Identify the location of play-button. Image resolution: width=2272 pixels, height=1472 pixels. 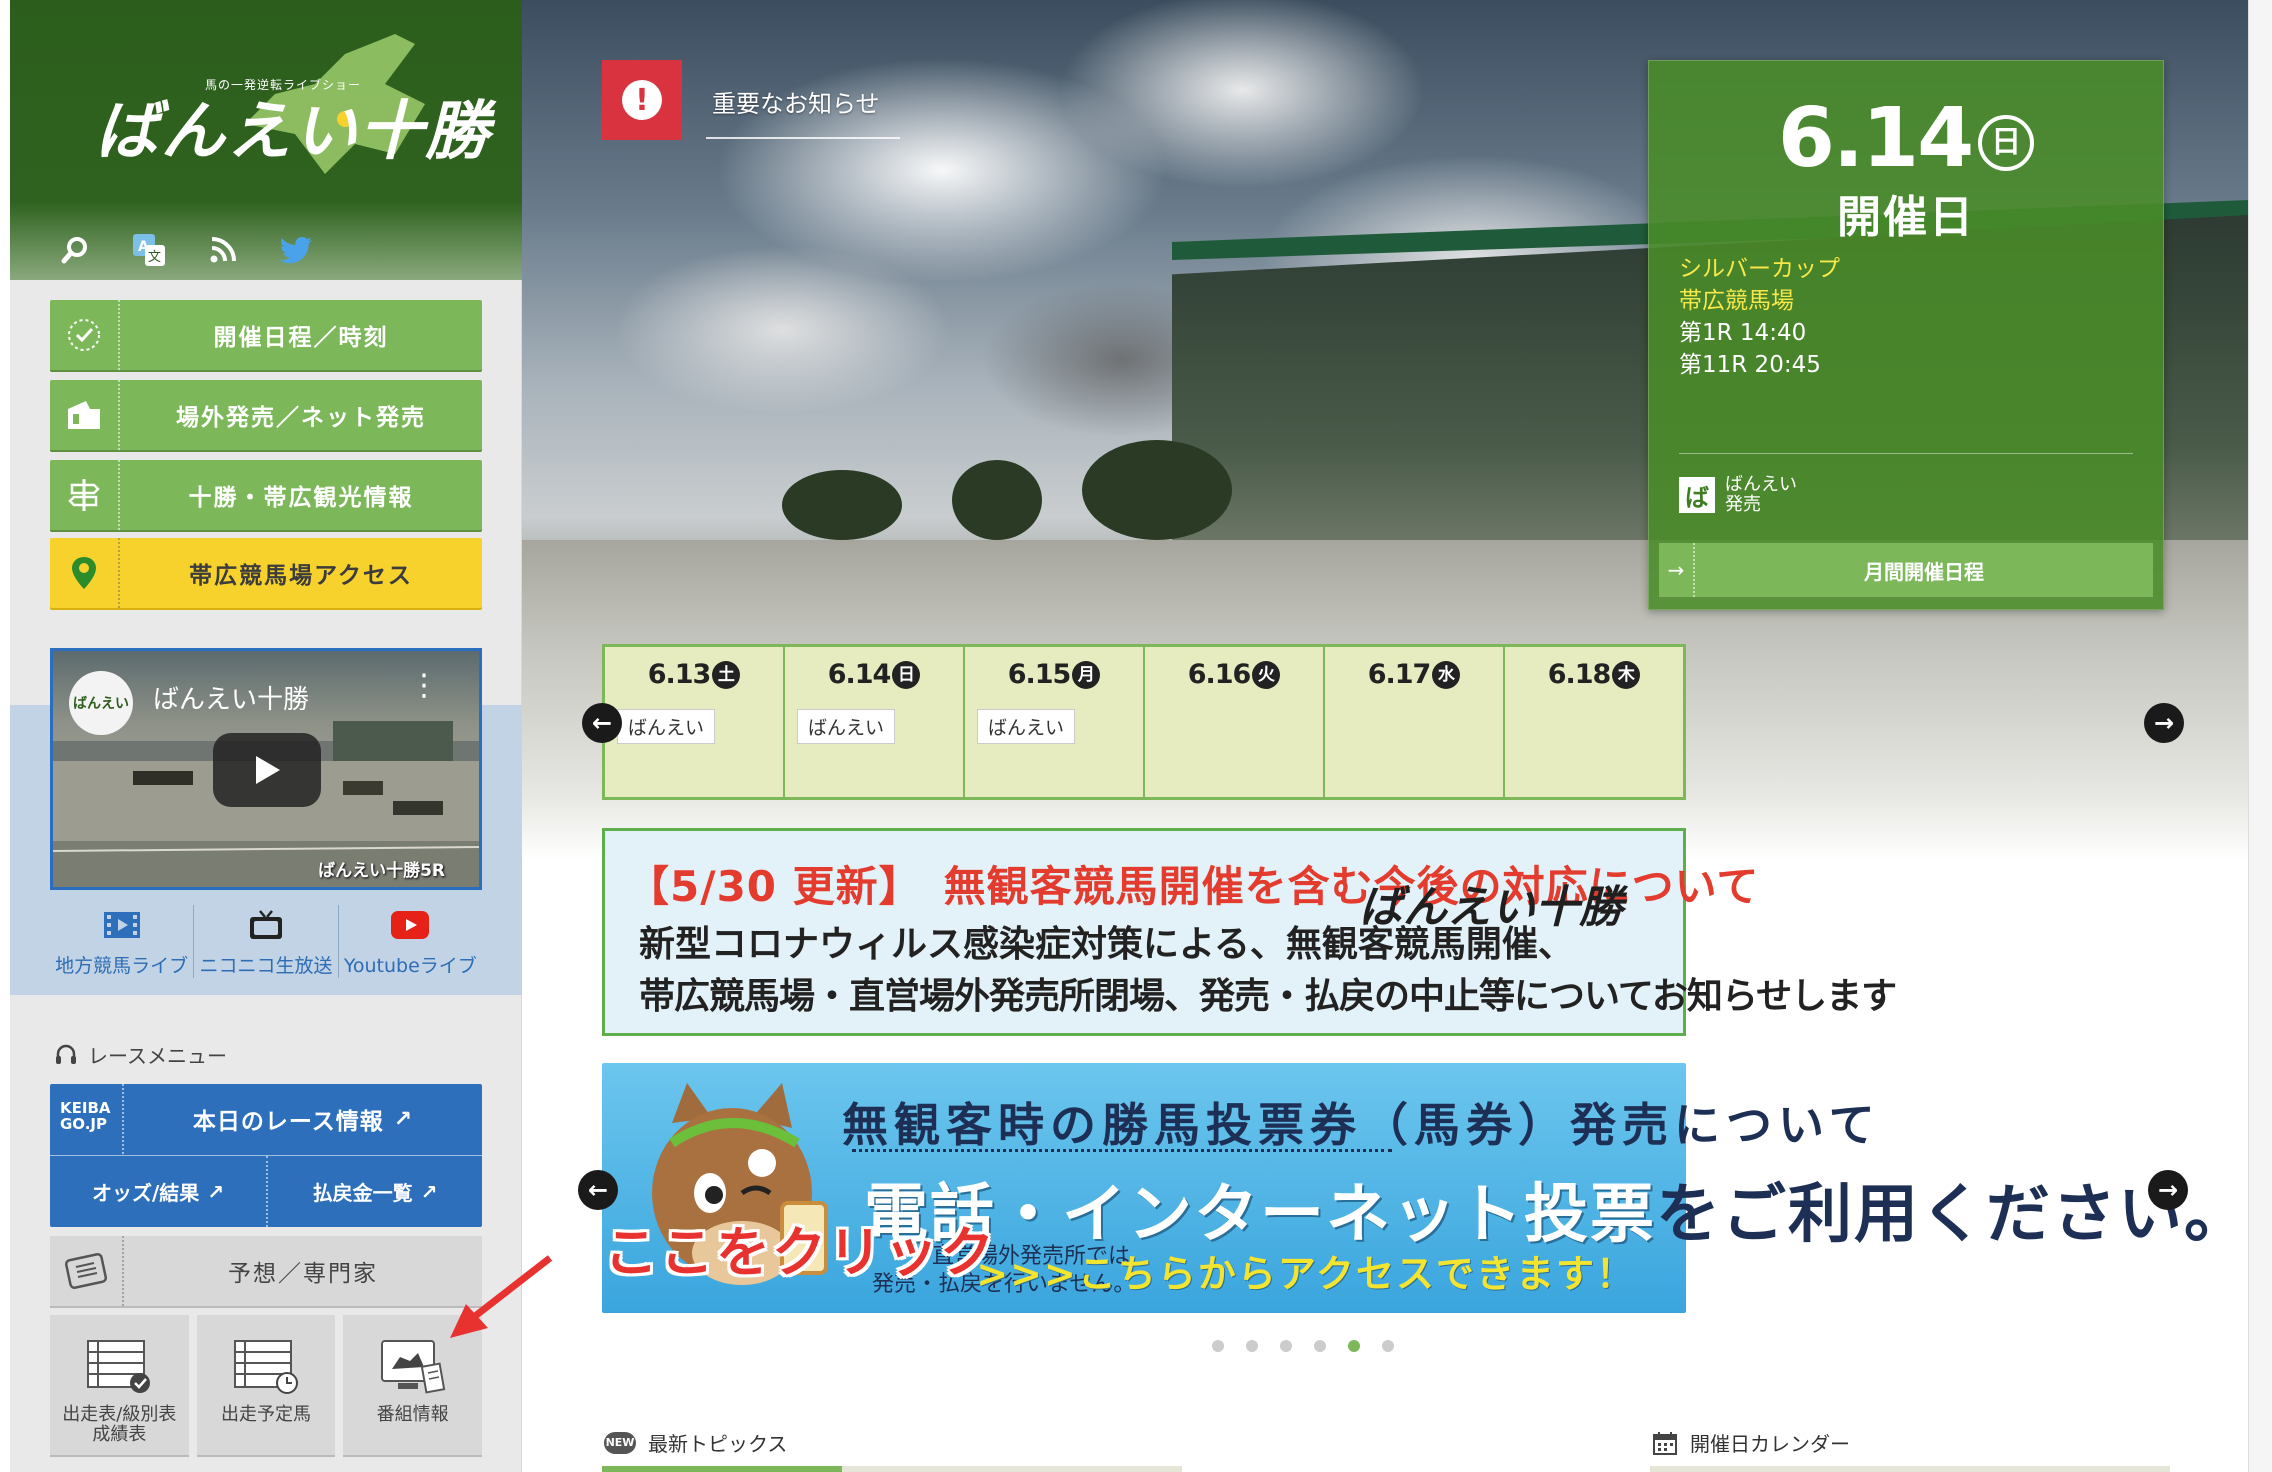
(267, 770).